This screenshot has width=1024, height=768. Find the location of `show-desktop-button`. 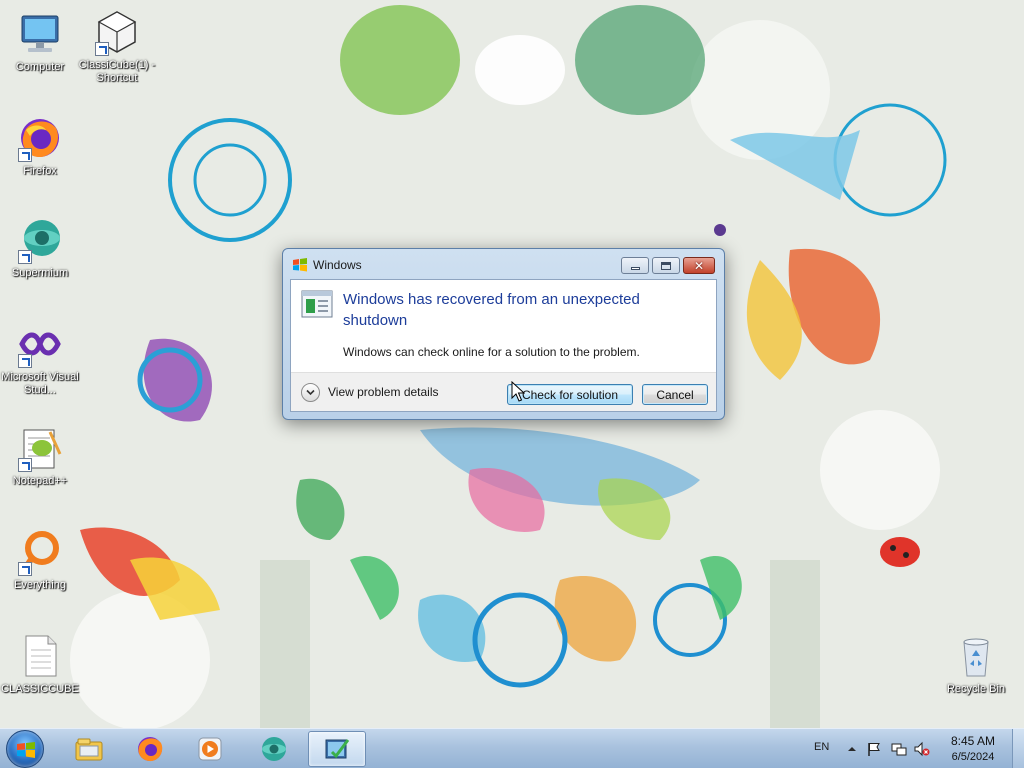

show-desktop-button is located at coordinates (1018, 748).